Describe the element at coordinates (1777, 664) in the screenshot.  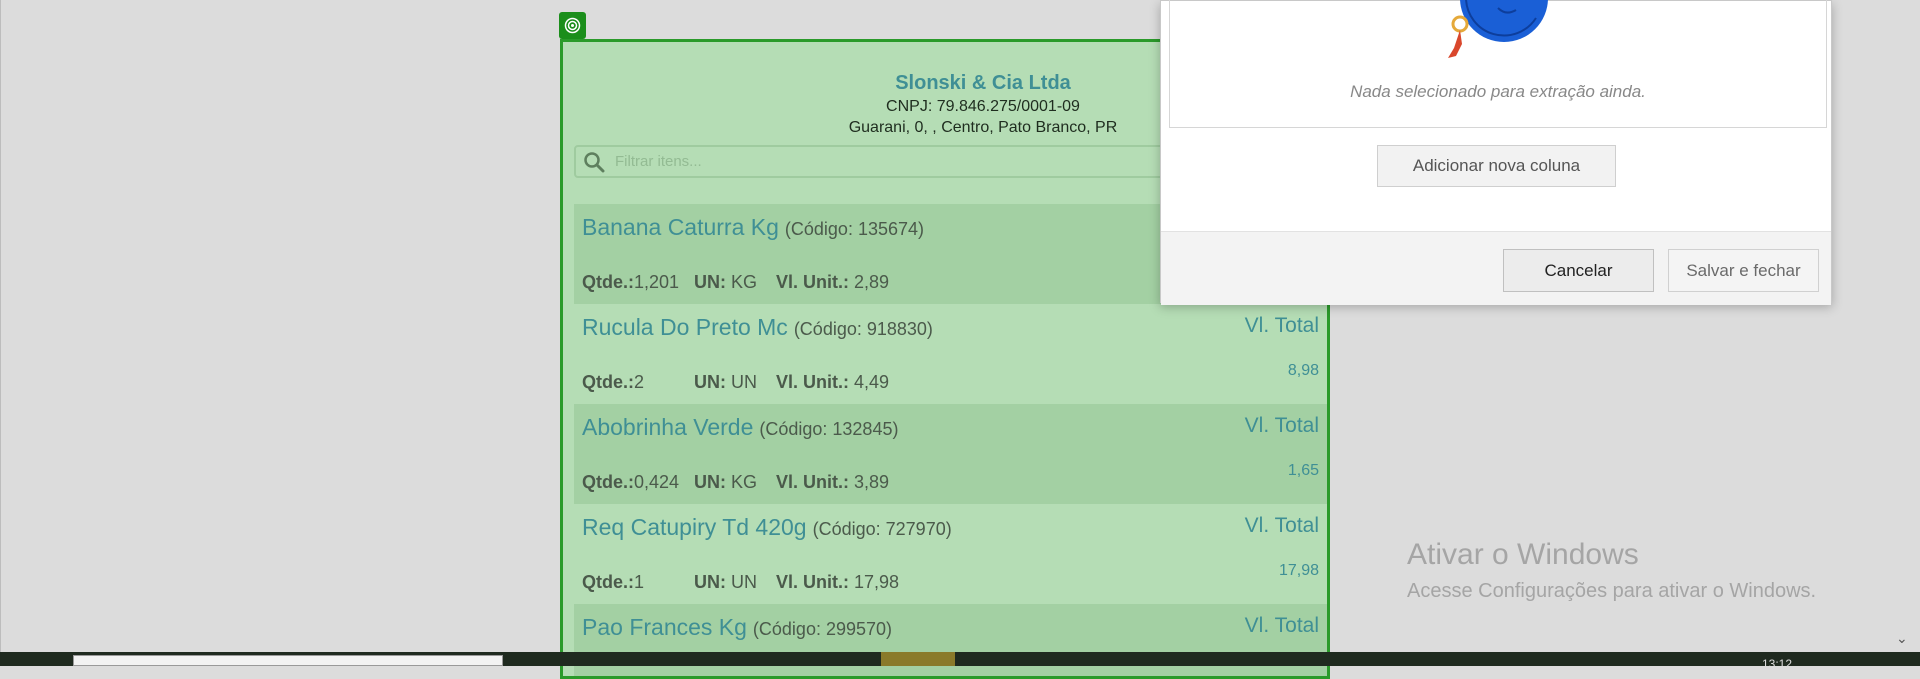
I see `taskbar-clock: 13:12` at that location.